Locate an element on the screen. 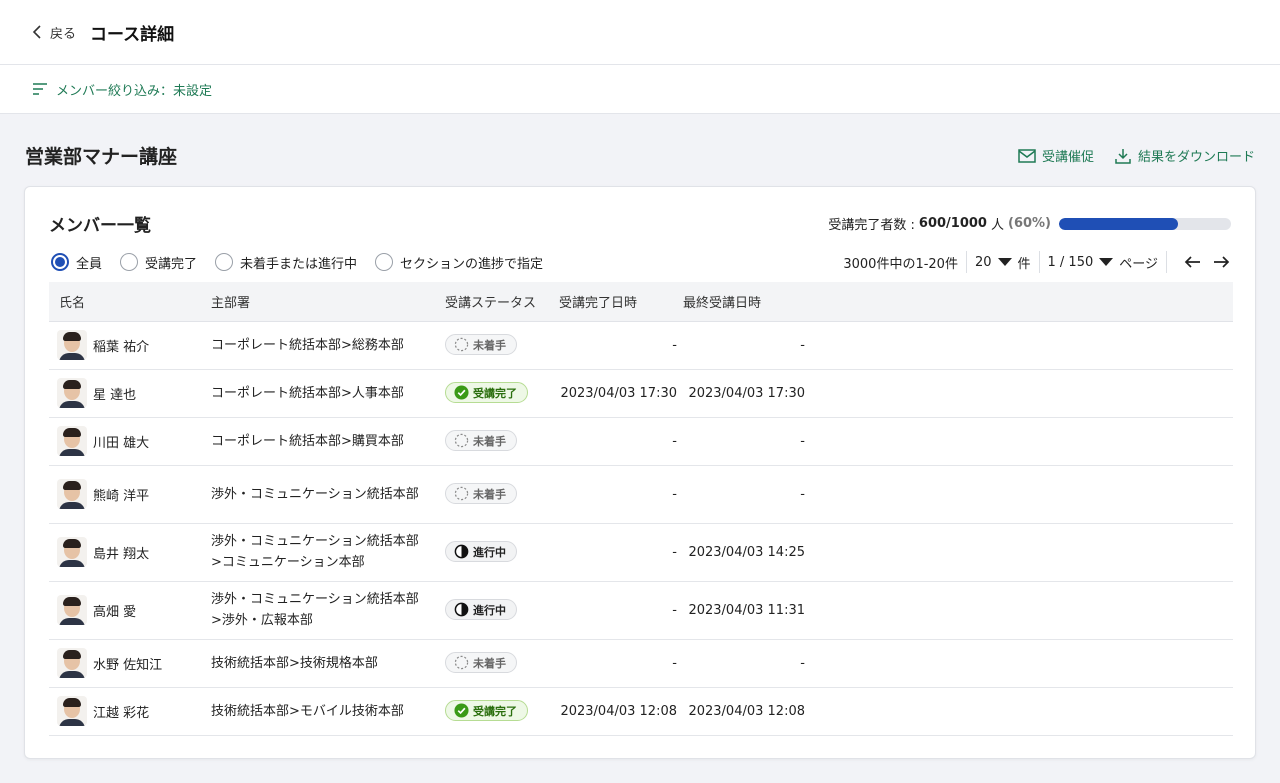 The height and width of the screenshot is (783, 1280). status-filter-radios: 全員 受講完了 未着手または進行中 セクションの進捗で指定 is located at coordinates (297, 262).